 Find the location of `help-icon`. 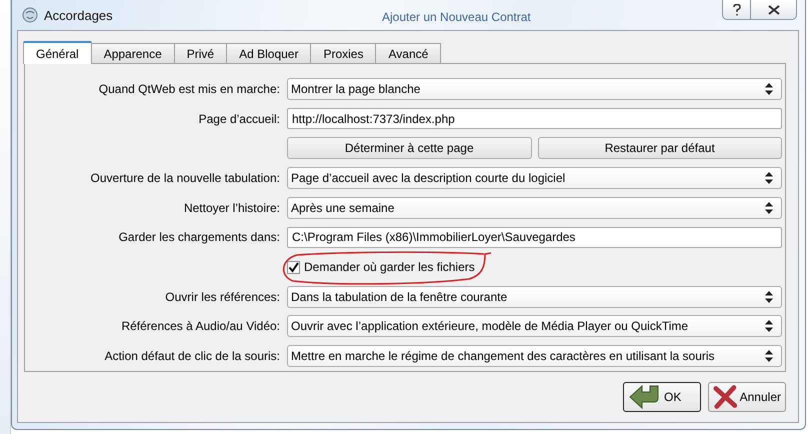

help-icon is located at coordinates (736, 10).